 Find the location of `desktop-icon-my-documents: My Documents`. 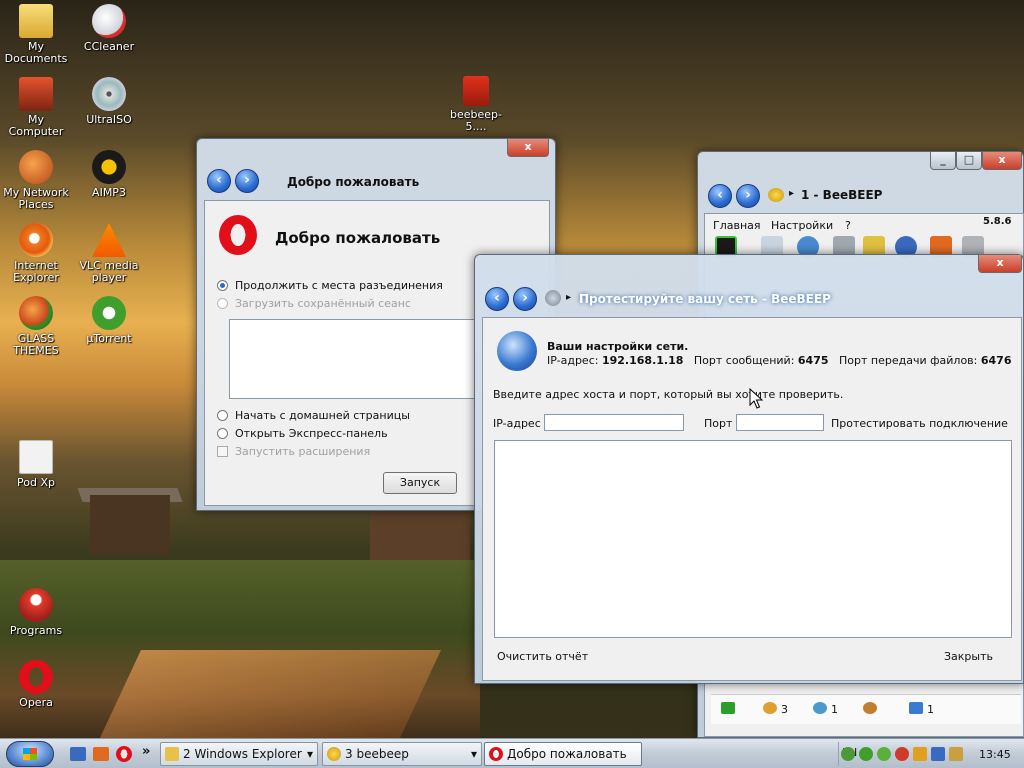

desktop-icon-my-documents: My Documents is located at coordinates (36, 34).